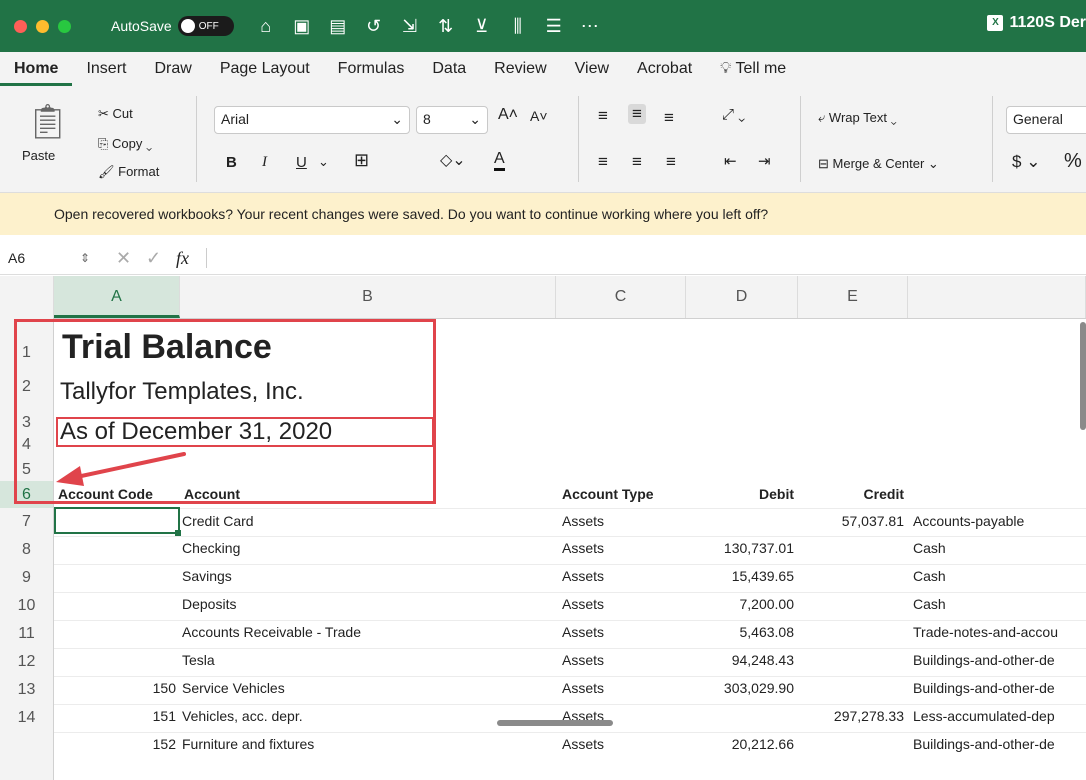  I want to click on tab-acrobat: Acrobat, so click(664, 69).